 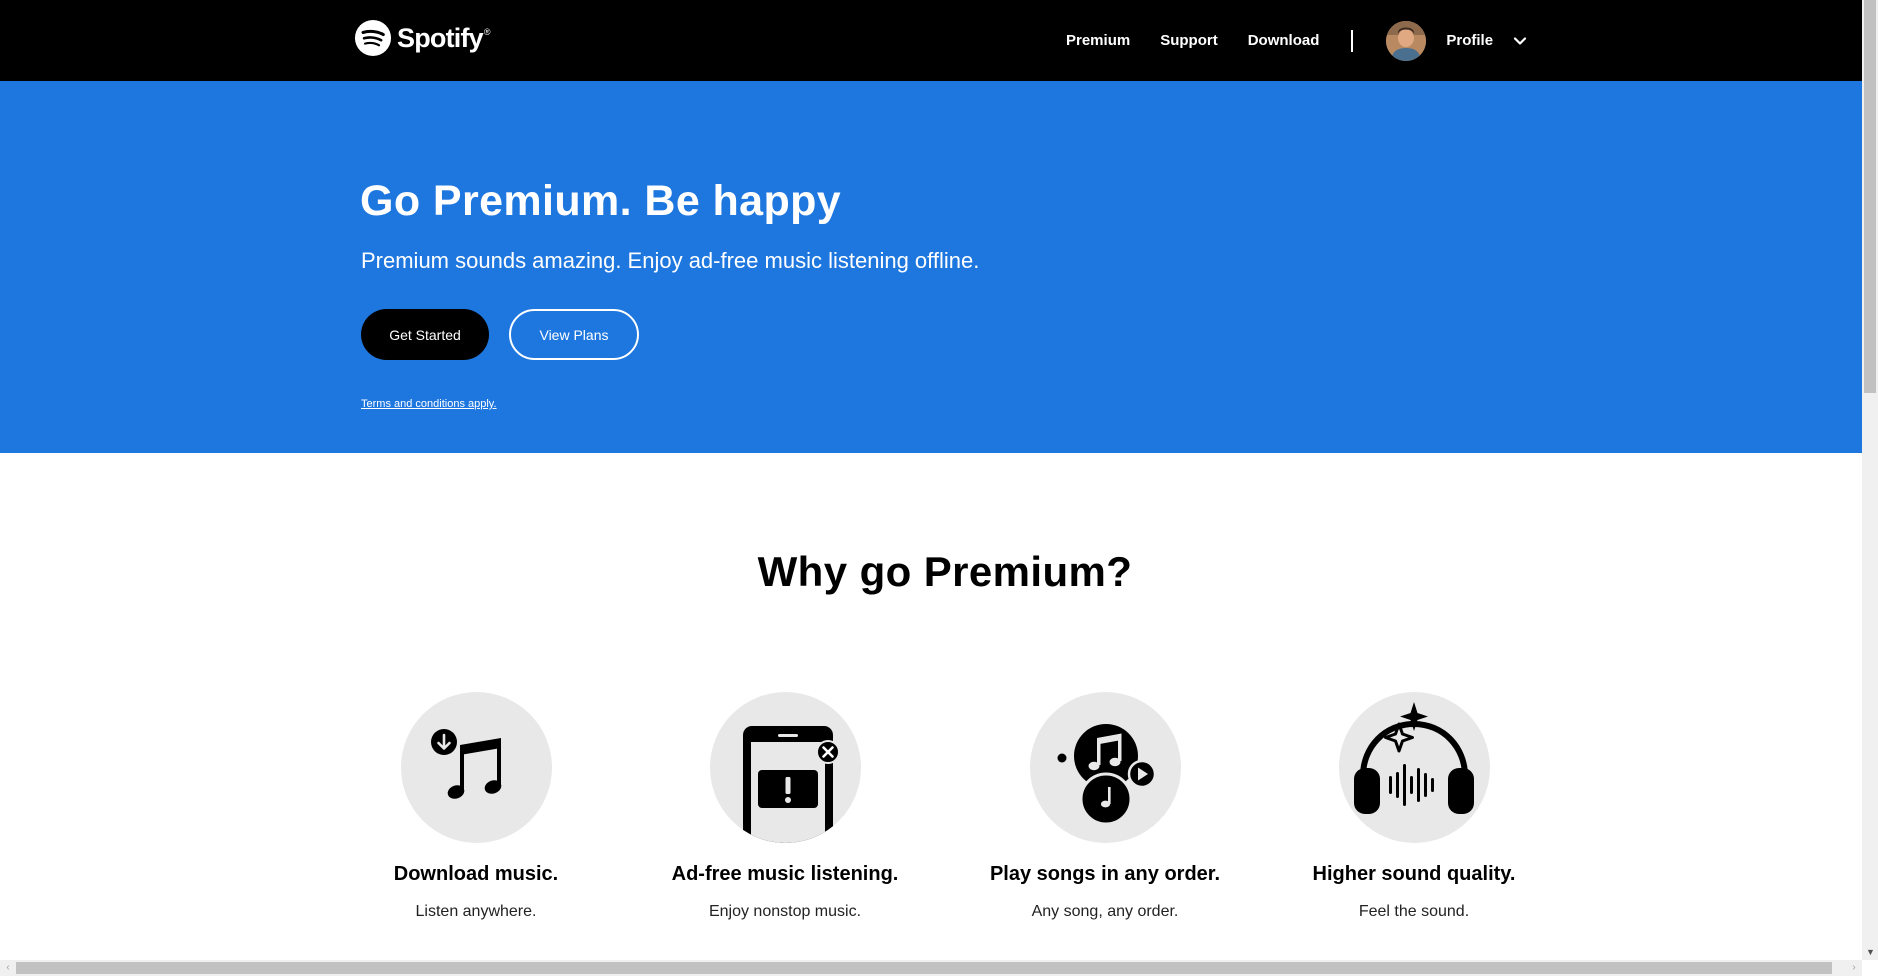 I want to click on nav-divider, so click(x=1352, y=40).